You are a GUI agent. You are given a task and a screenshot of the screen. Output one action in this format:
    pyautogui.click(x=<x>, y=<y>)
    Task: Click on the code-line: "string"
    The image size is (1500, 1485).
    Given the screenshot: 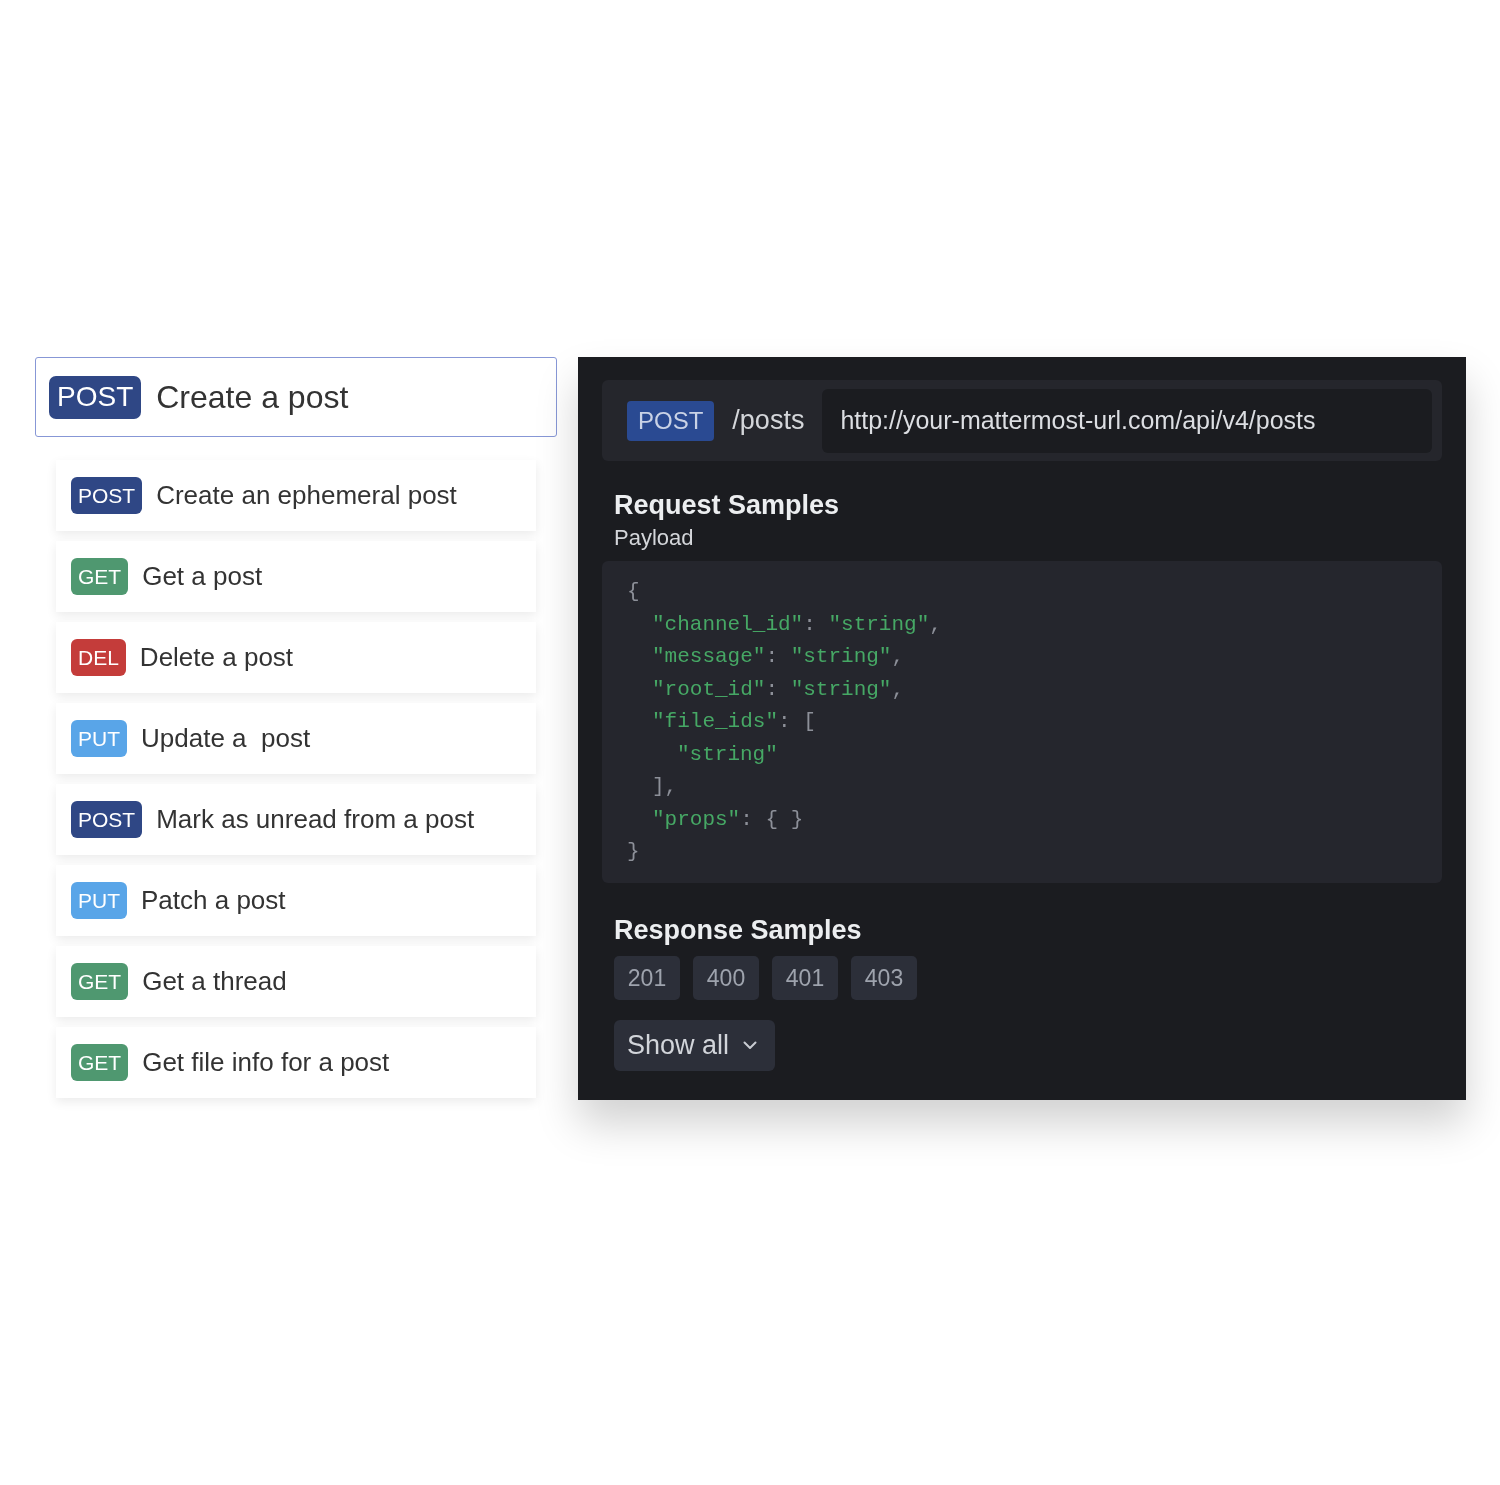 What is the action you would take?
    pyautogui.click(x=727, y=754)
    